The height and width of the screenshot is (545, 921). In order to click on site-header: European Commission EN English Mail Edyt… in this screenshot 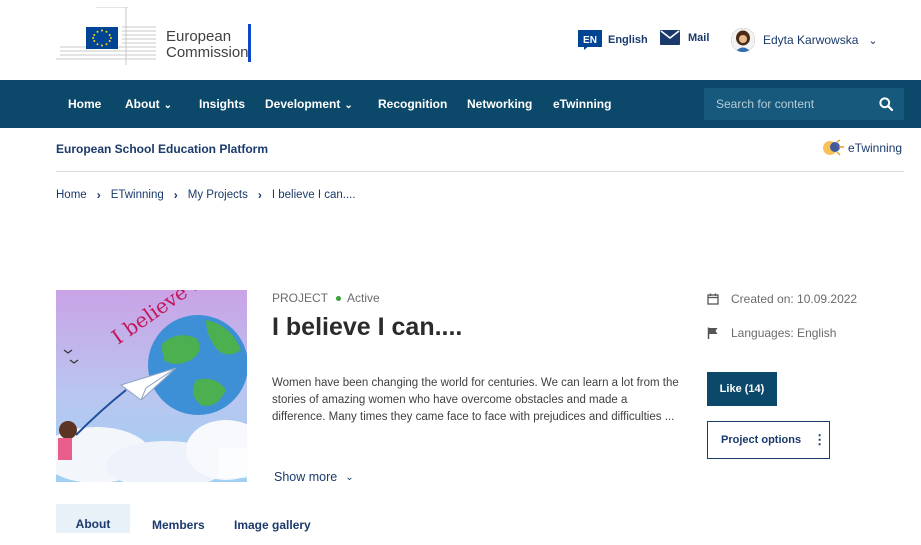, I will do `click(460, 40)`.